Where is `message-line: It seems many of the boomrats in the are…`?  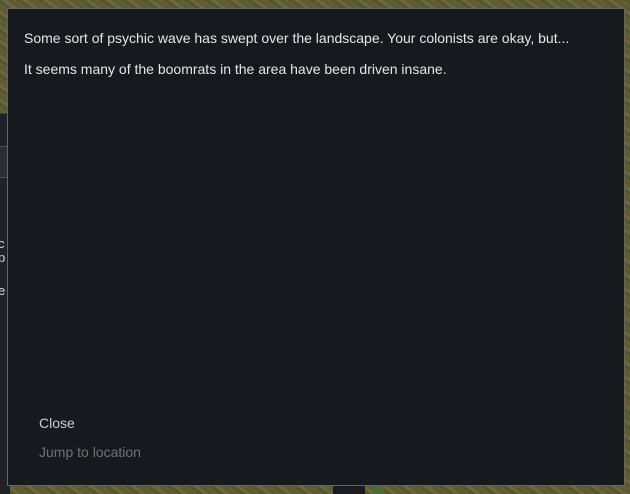
message-line: It seems many of the boomrats in the are… is located at coordinates (235, 69).